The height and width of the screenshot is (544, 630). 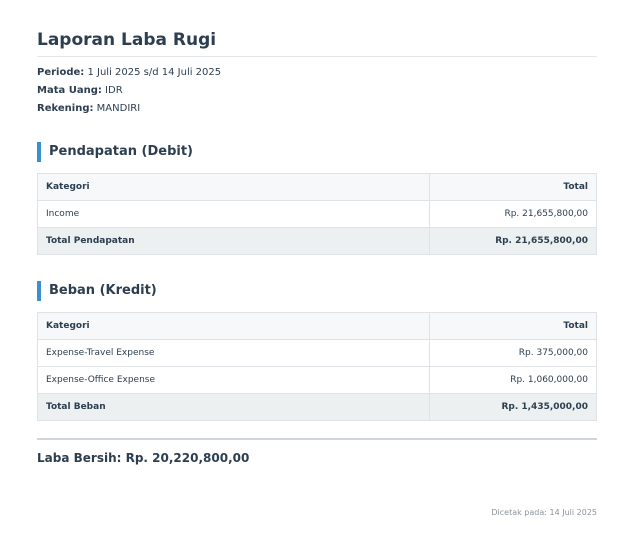 I want to click on meta-account-value: MANDIRI, so click(x=117, y=108).